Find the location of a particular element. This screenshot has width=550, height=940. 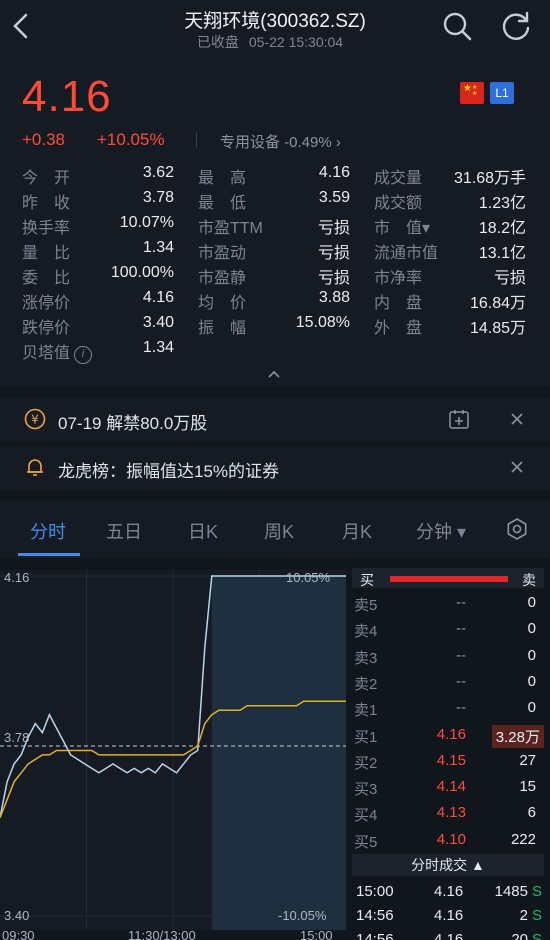

level-name: 卖5 is located at coordinates (366, 605).